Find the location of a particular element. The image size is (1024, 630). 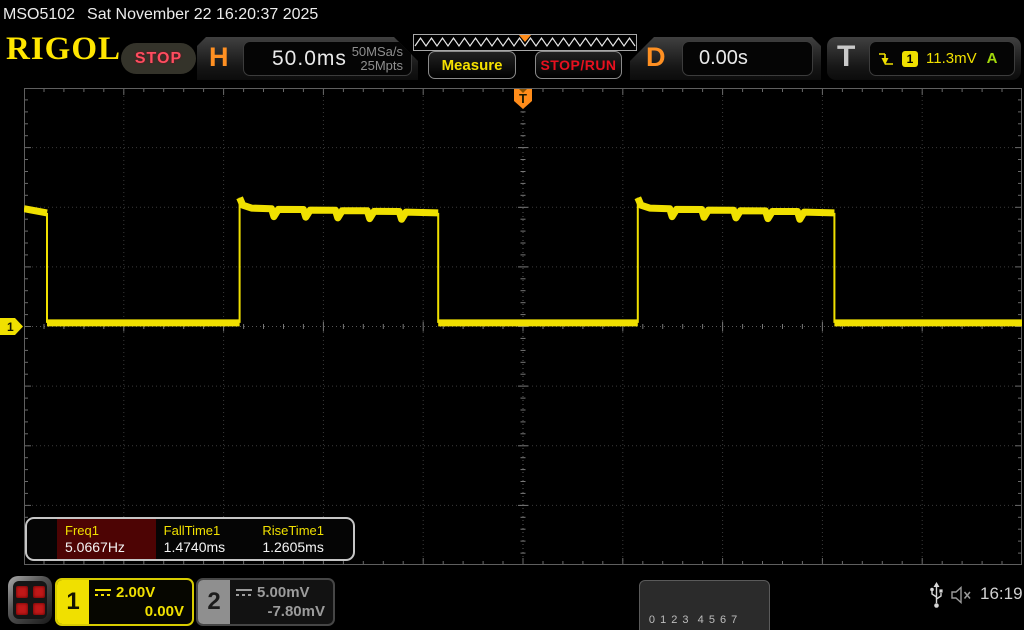

channel1-scale: 2.00V is located at coordinates (136, 592).